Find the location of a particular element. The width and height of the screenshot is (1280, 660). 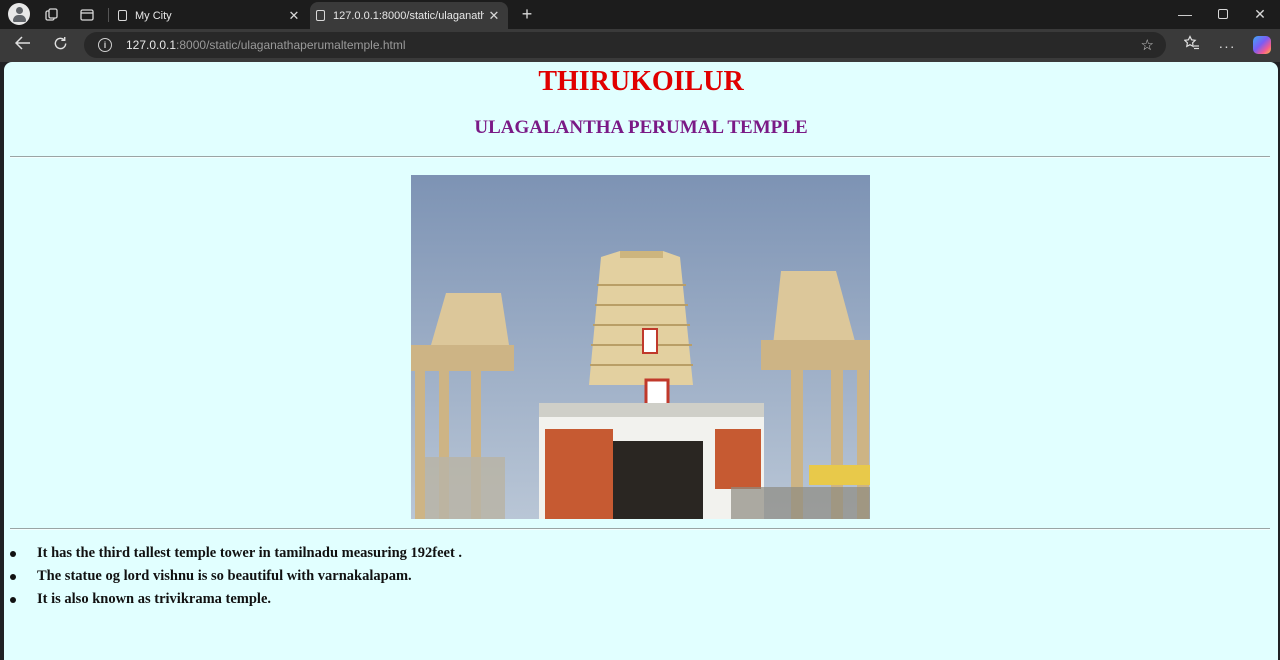

restore-button is located at coordinates (1223, 14).